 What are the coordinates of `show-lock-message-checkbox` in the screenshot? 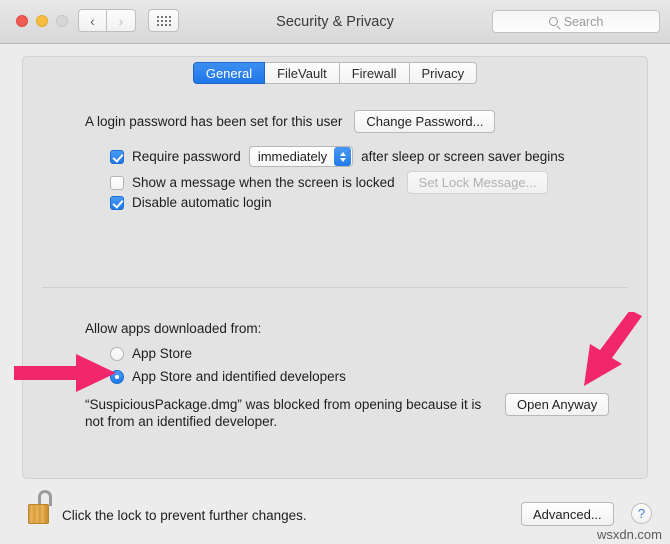 It's located at (117, 182).